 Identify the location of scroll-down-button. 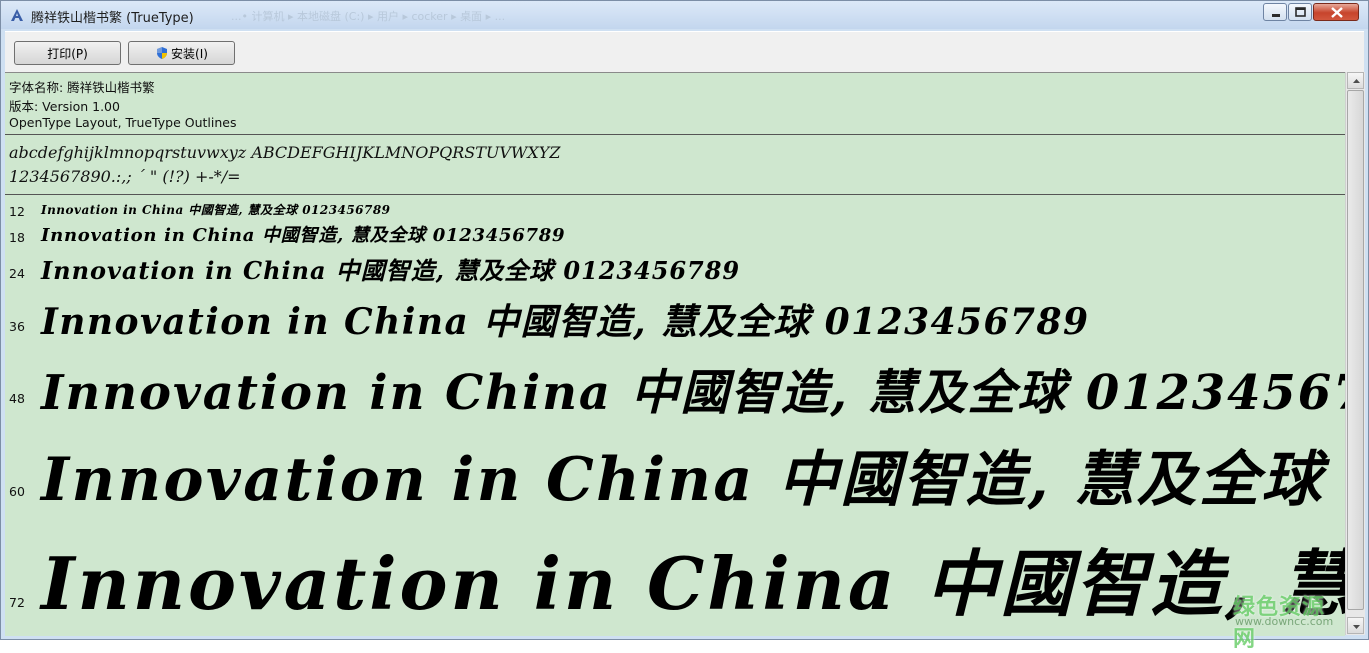
(1355, 625).